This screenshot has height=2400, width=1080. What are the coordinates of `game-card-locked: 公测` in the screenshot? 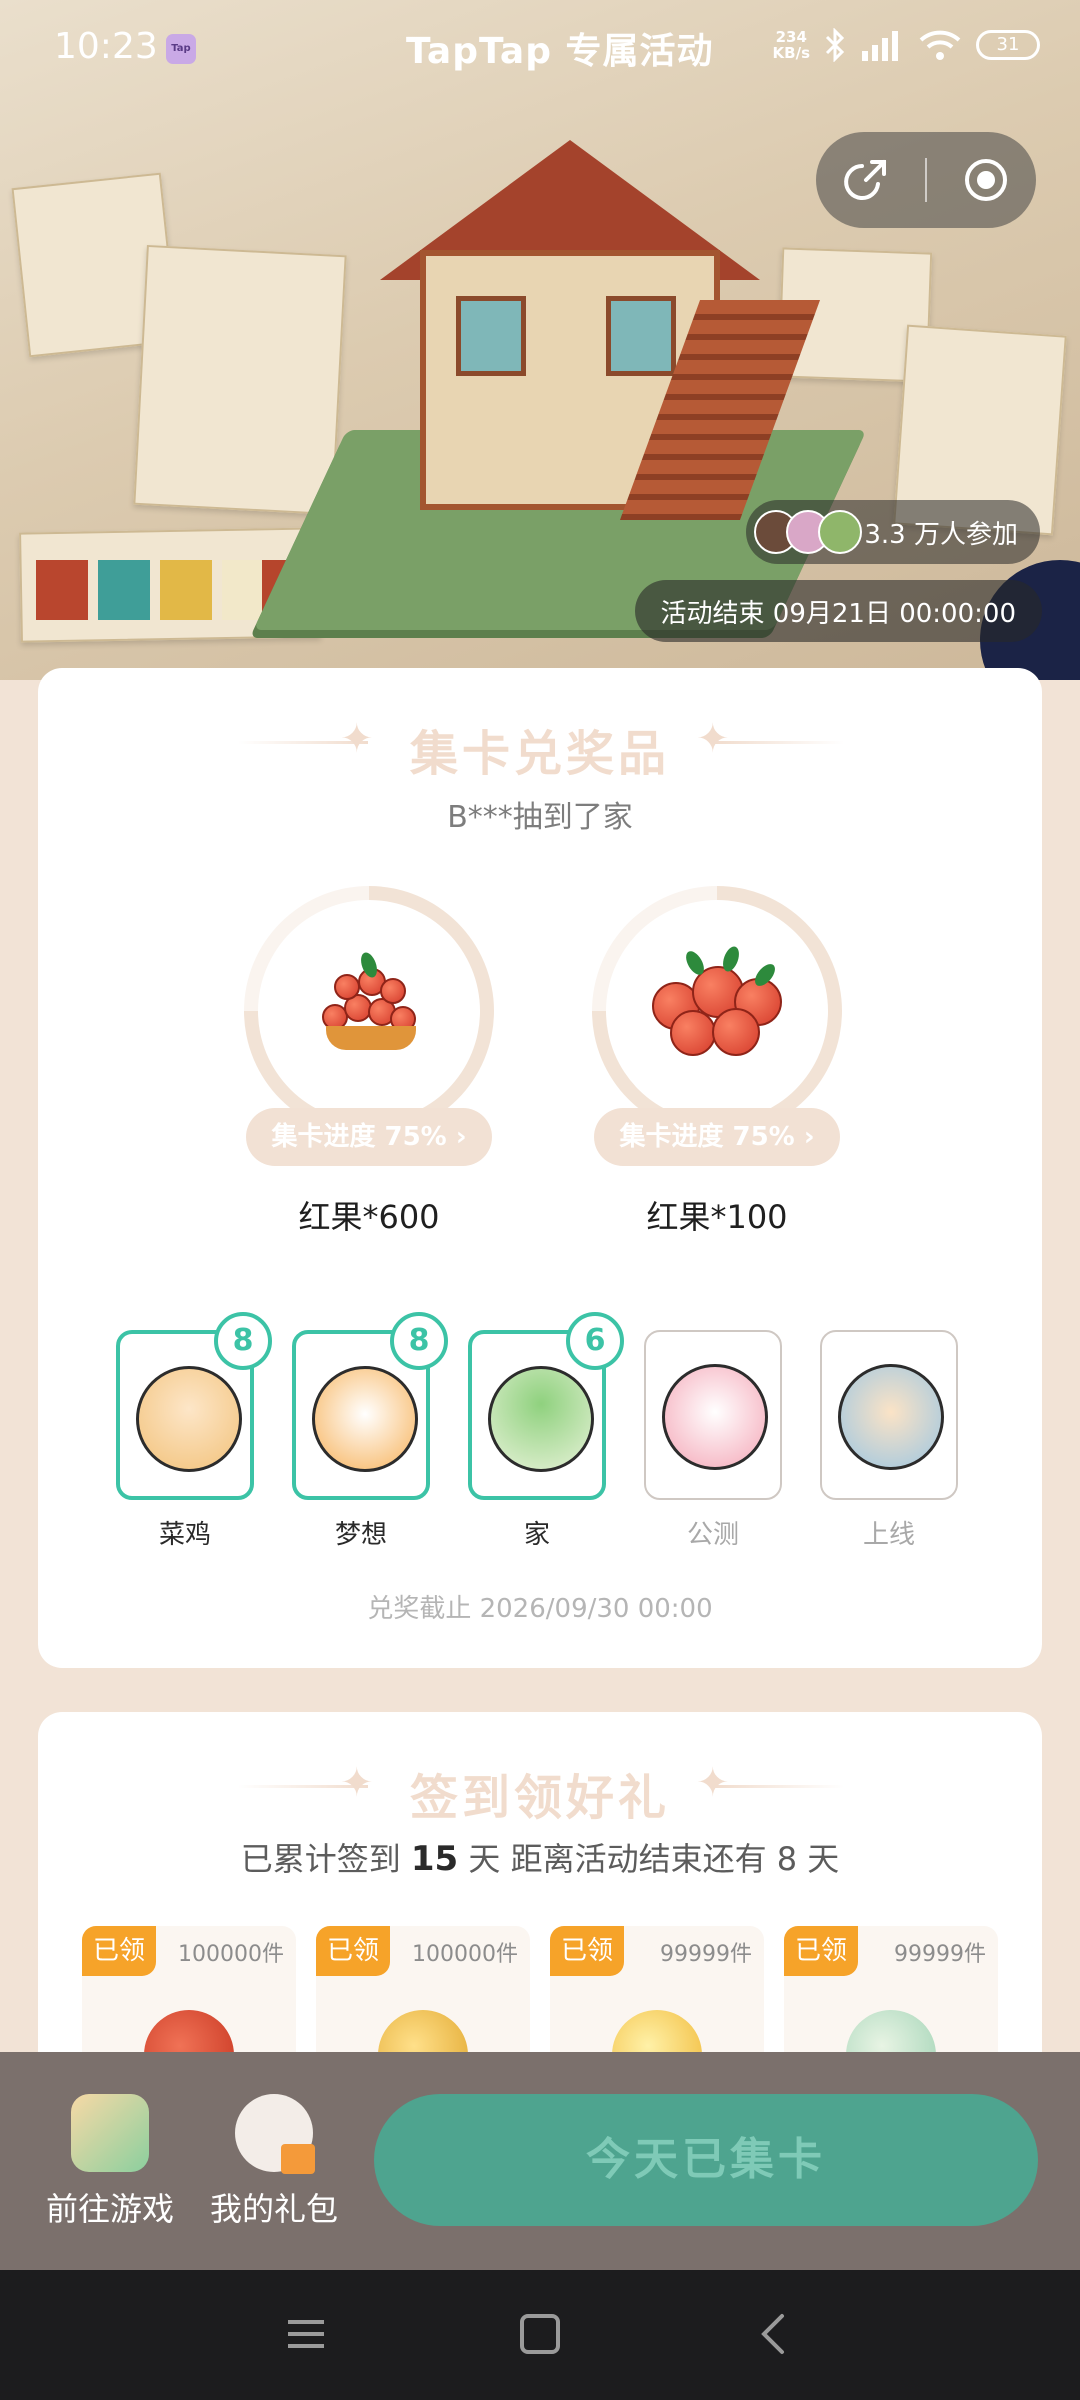 It's located at (713, 1440).